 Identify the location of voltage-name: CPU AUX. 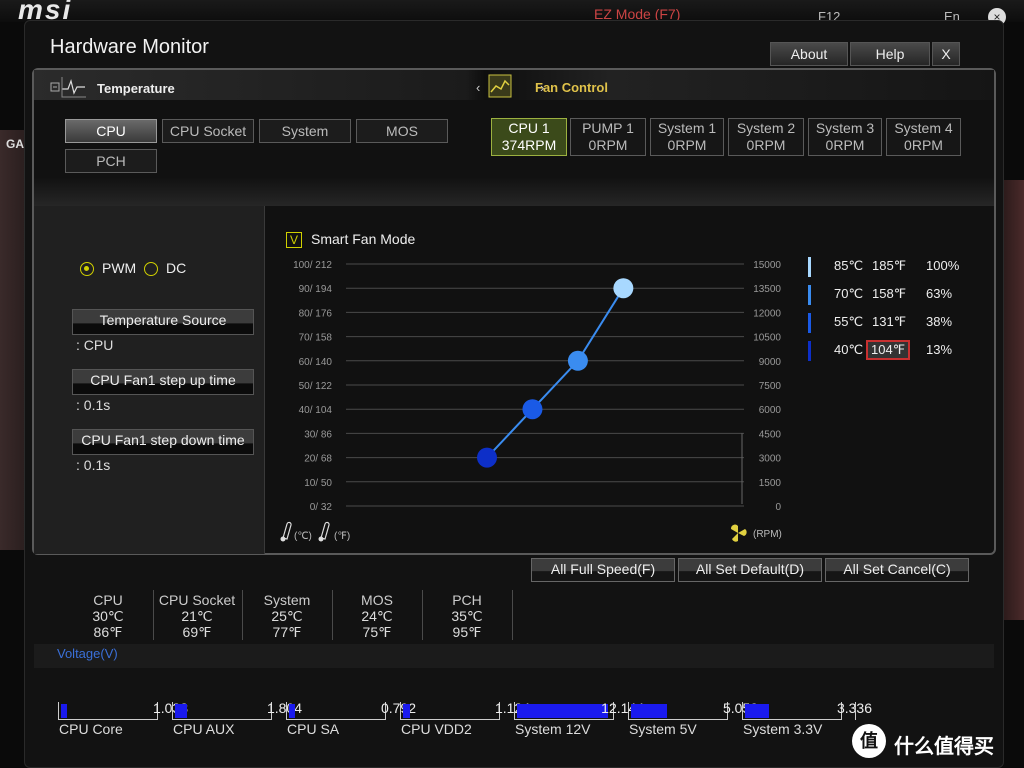
(204, 729).